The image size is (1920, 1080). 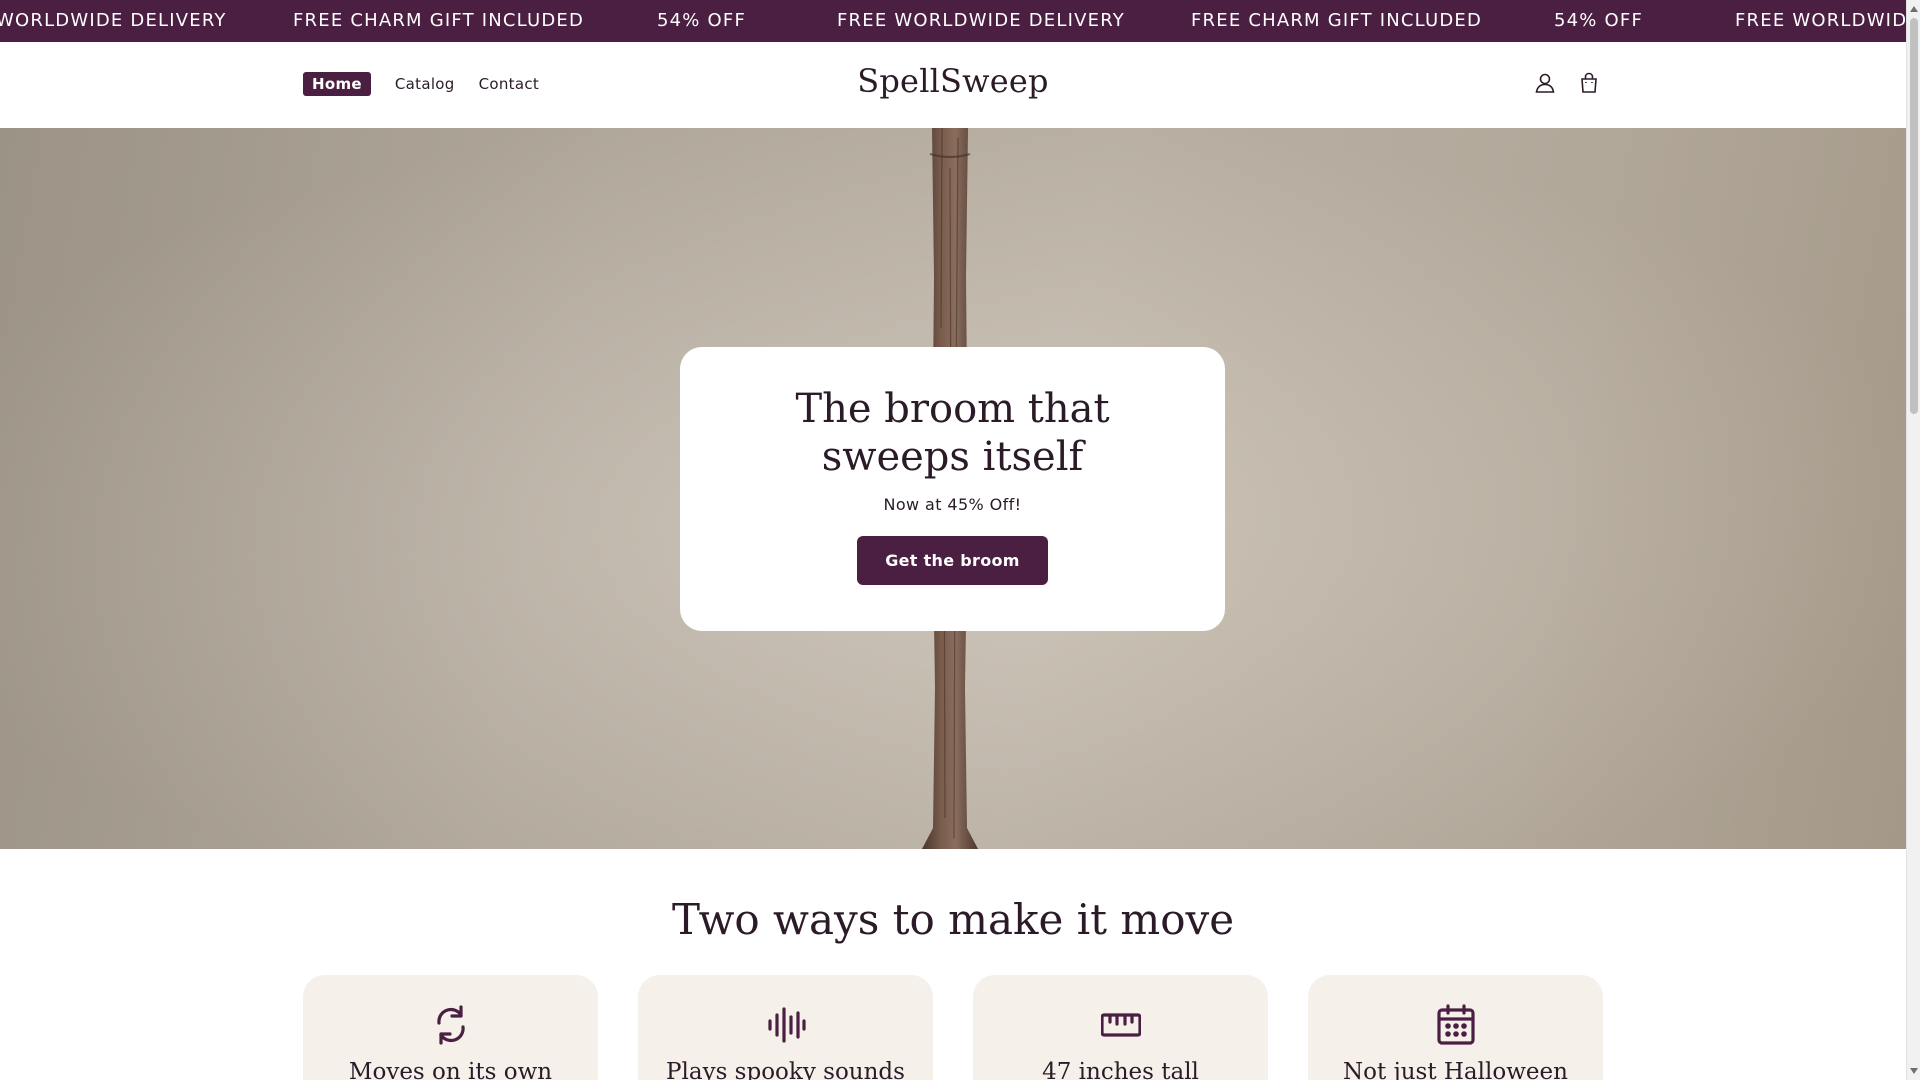 What do you see at coordinates (450, 1069) in the screenshot?
I see `feature-label: Moves on its own` at bounding box center [450, 1069].